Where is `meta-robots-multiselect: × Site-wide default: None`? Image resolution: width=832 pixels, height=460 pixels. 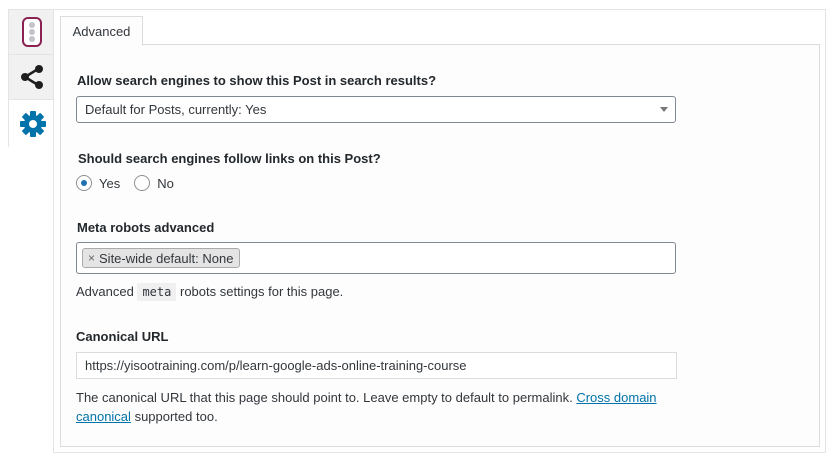 meta-robots-multiselect: × Site-wide default: None is located at coordinates (376, 258).